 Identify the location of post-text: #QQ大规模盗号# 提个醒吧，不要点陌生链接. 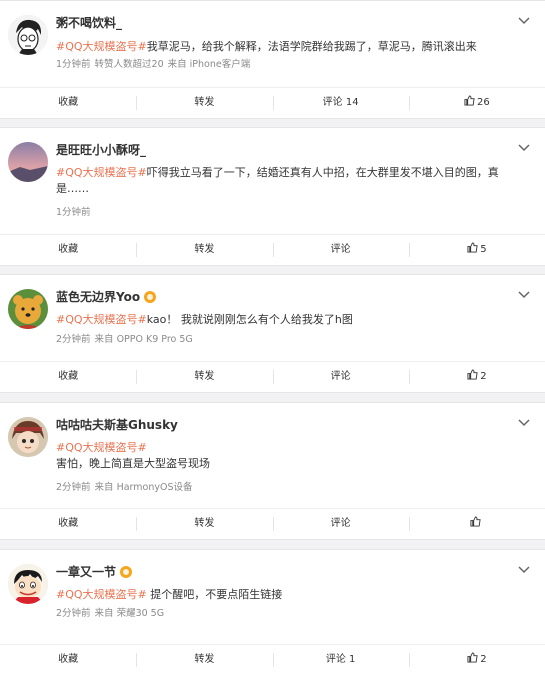
(169, 594).